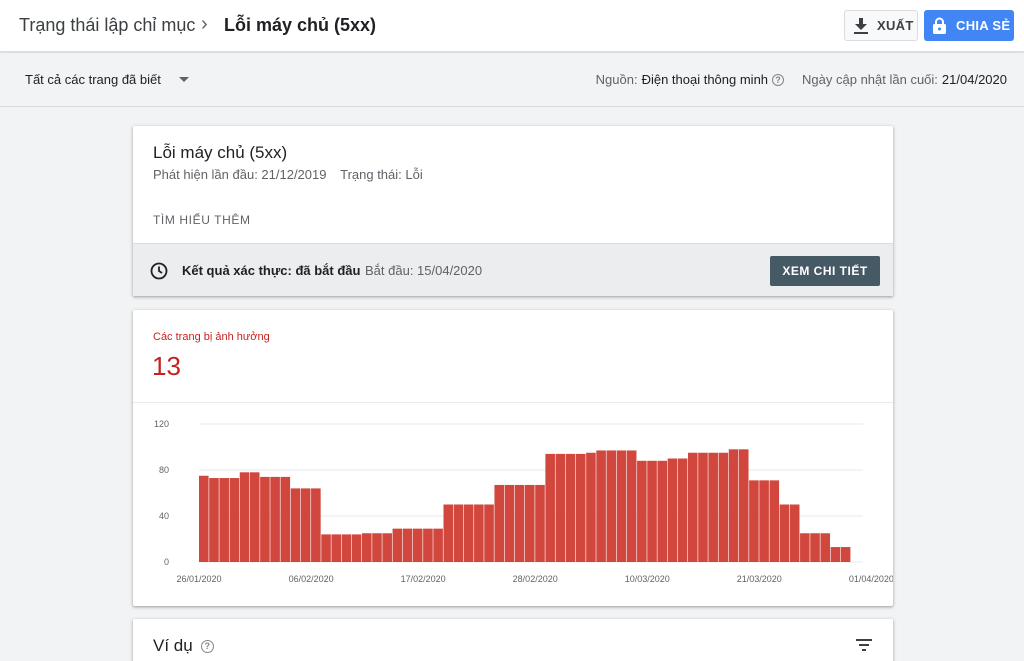  What do you see at coordinates (759, 579) in the screenshot?
I see `x-tick-label: 21/03/2020` at bounding box center [759, 579].